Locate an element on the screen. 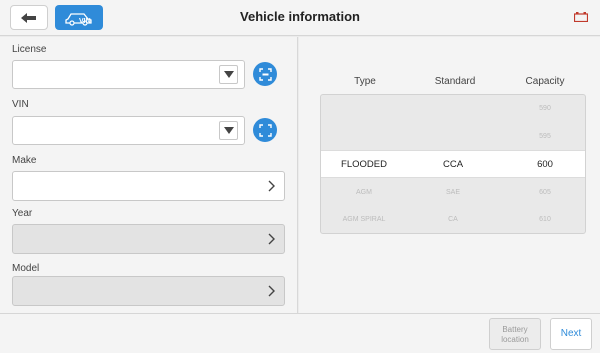  vin-scan-button is located at coordinates (265, 130).